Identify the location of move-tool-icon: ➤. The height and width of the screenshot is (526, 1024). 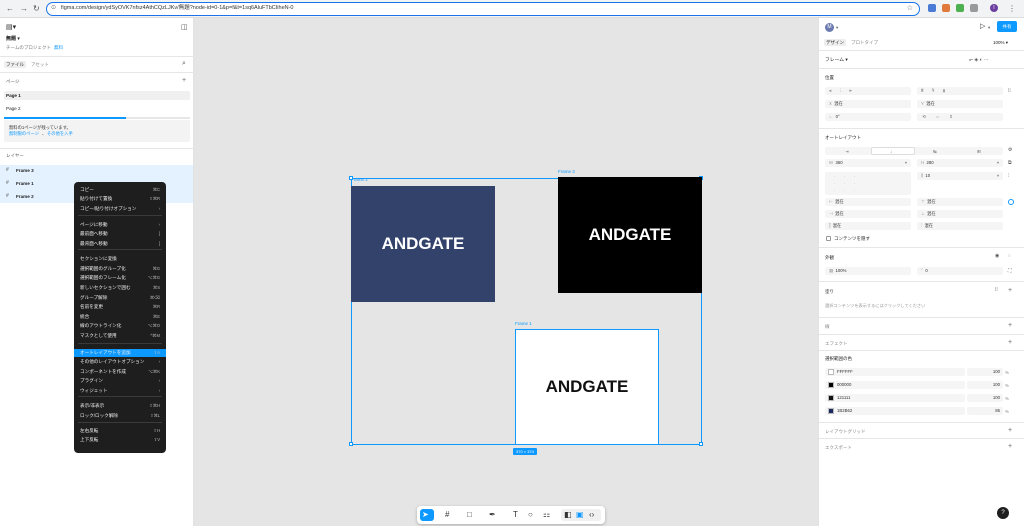
(425, 515).